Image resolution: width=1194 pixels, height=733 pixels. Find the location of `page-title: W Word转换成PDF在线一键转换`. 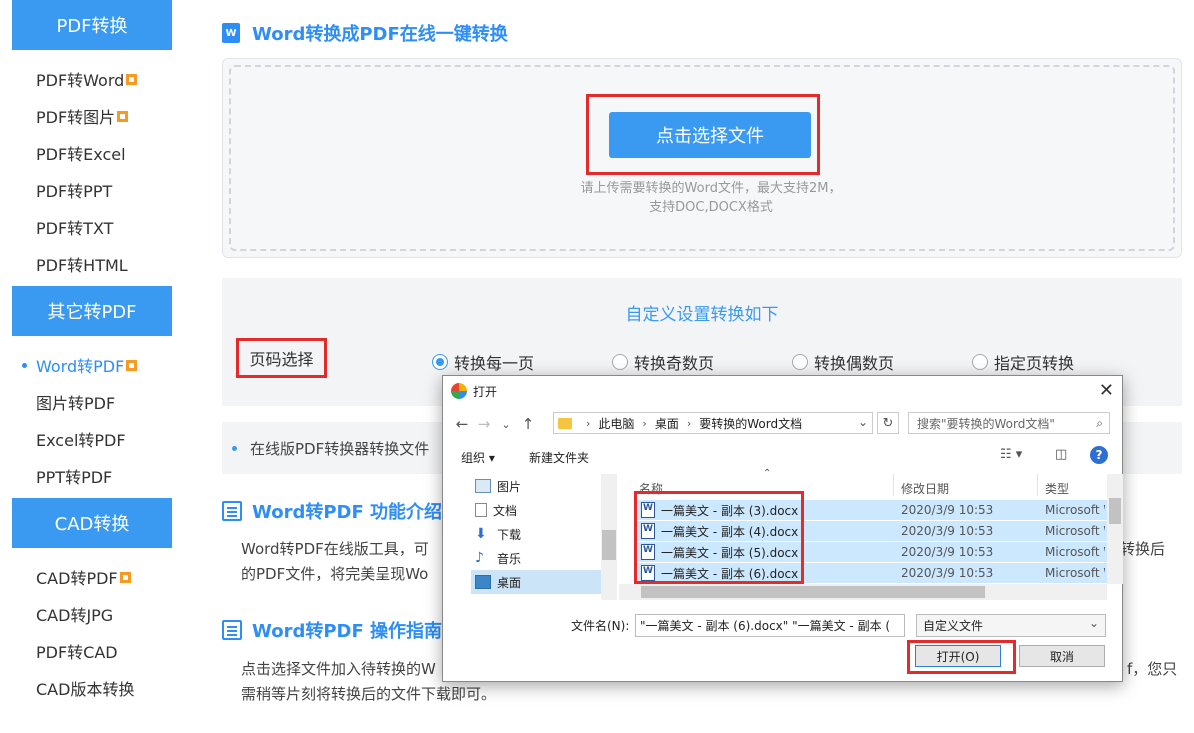

page-title: W Word转换成PDF在线一键转换 is located at coordinates (365, 33).